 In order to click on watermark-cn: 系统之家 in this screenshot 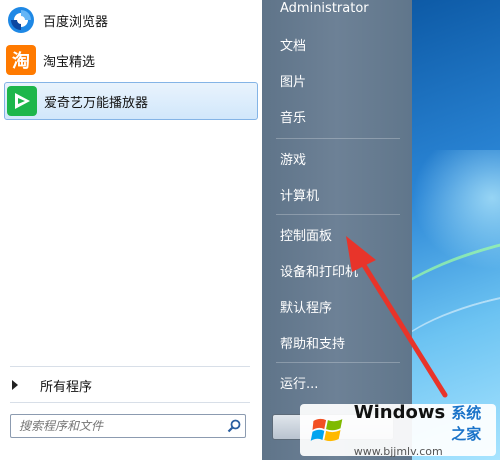, I will do `click(466, 423)`.